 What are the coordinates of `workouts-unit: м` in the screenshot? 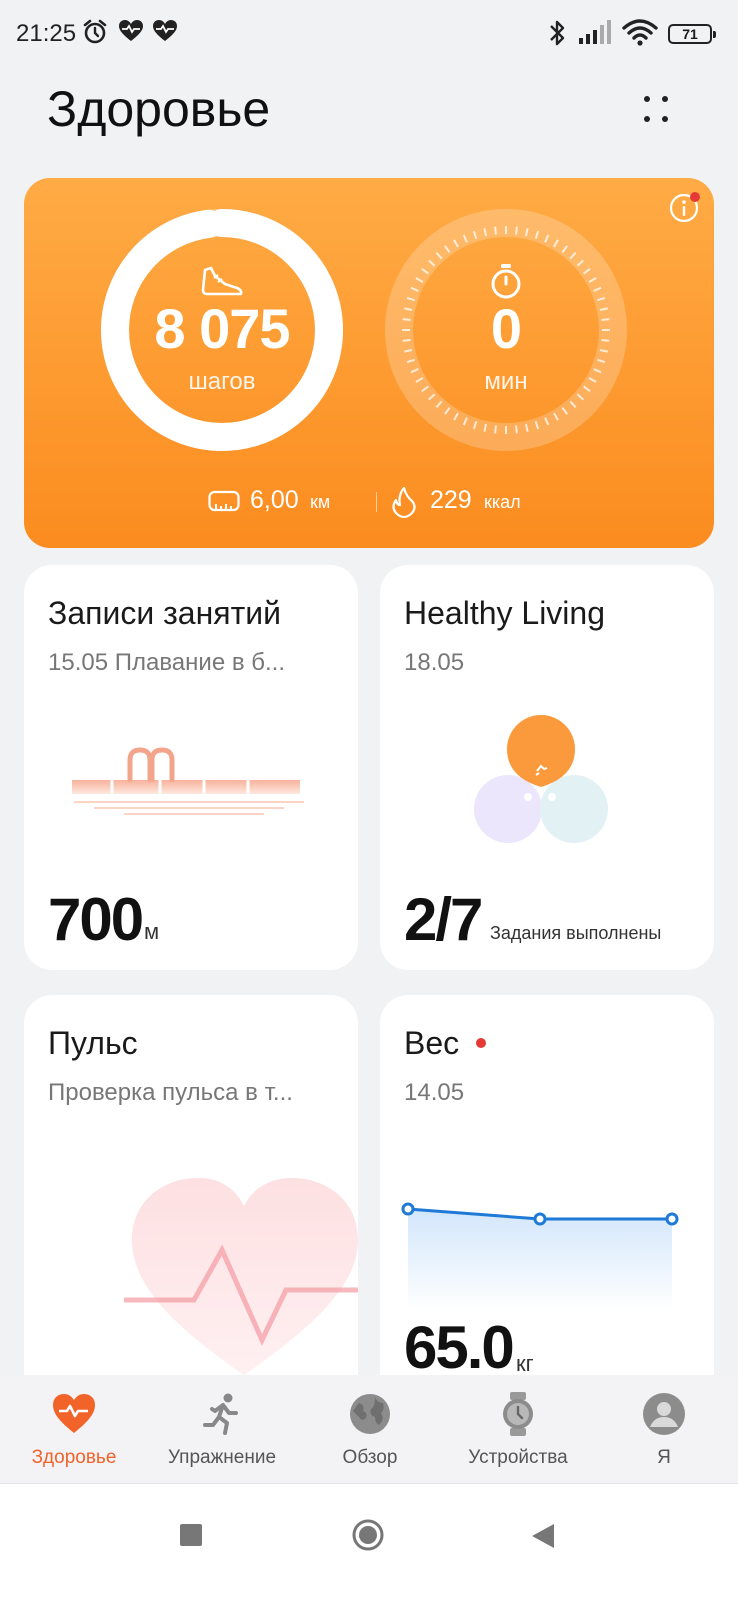 It's located at (152, 931).